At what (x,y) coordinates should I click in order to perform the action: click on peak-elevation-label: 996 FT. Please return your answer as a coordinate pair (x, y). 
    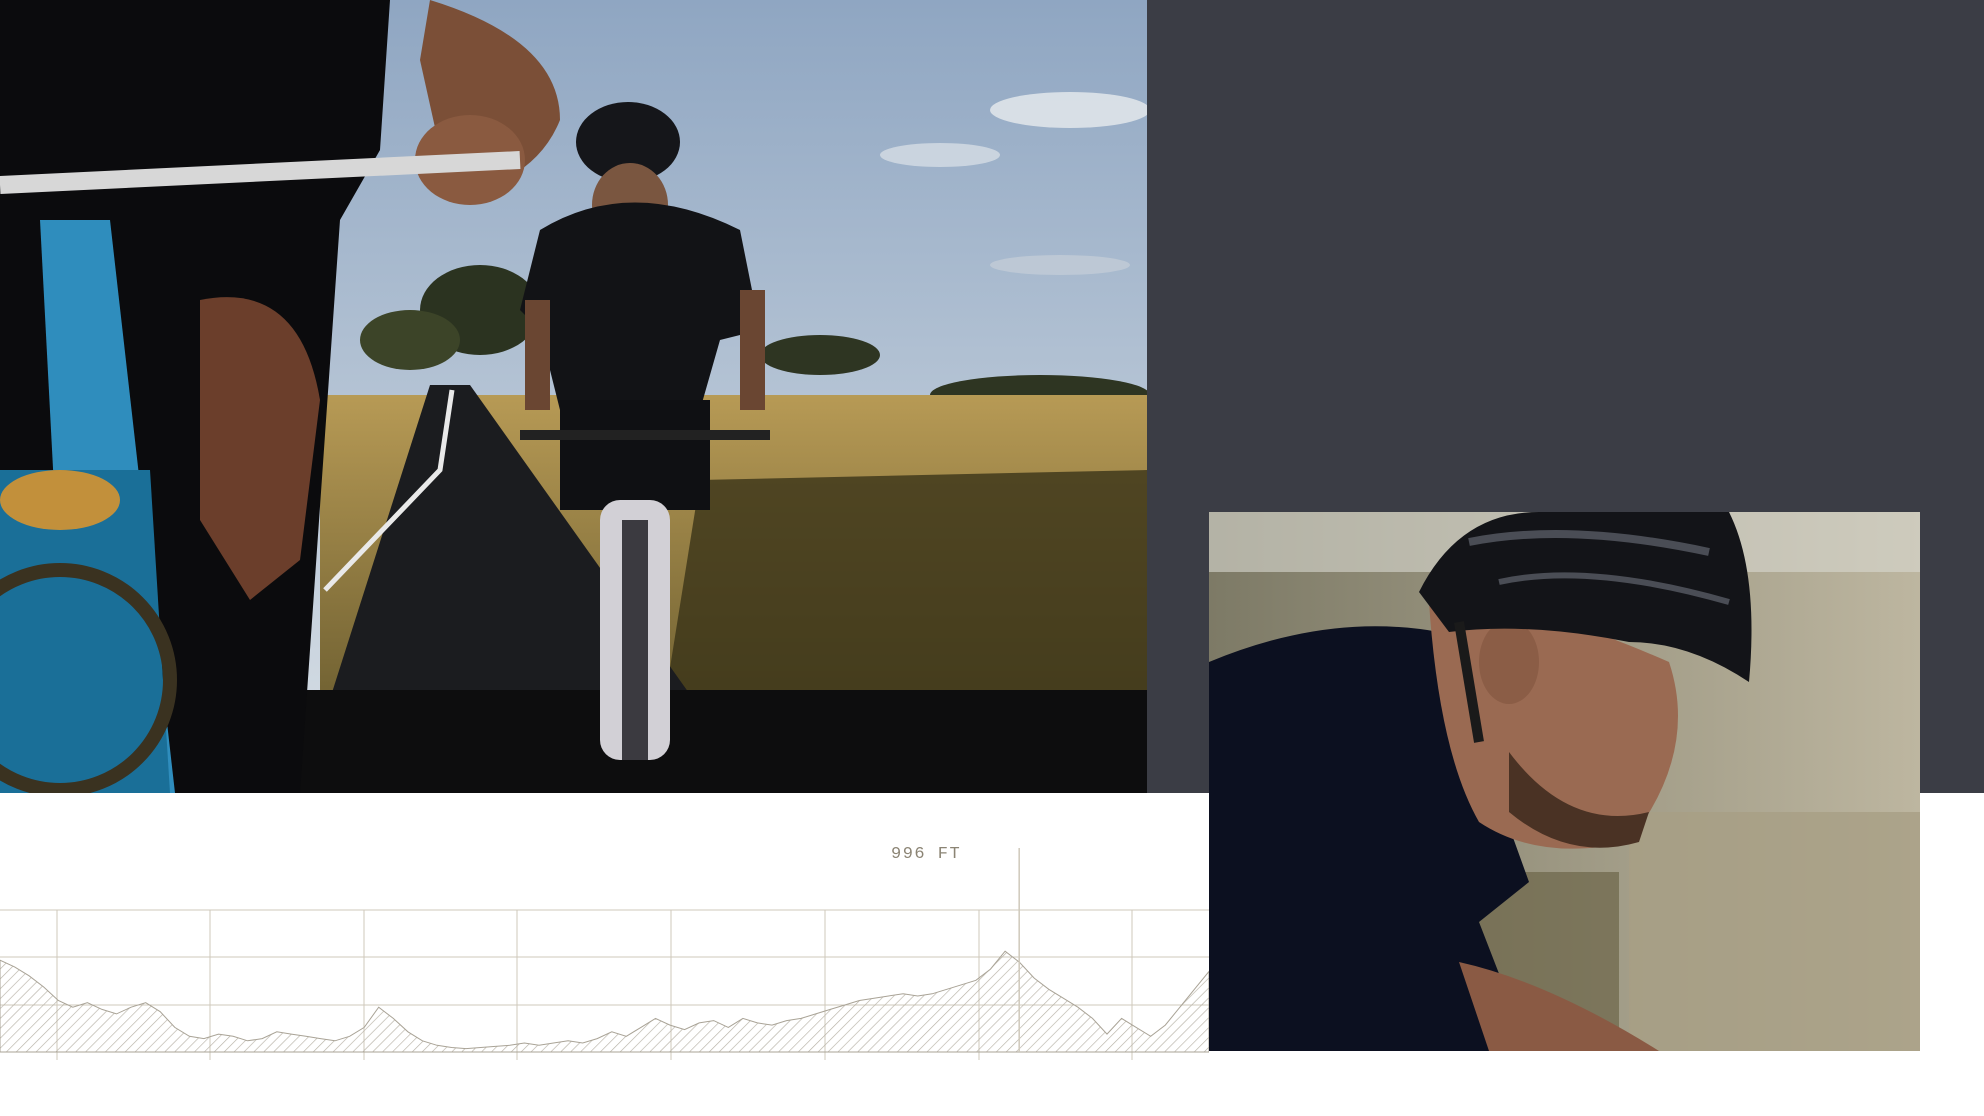
    Looking at the image, I should click on (926, 854).